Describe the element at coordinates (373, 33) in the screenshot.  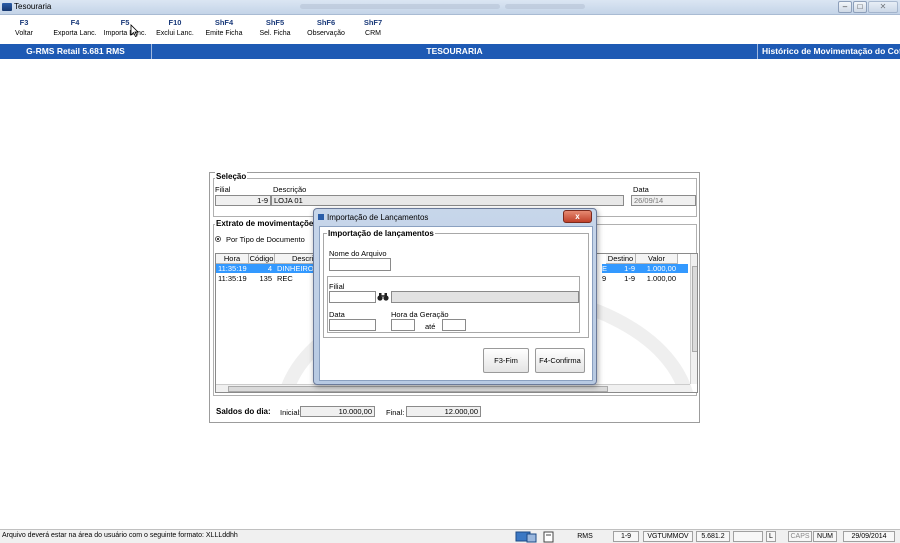
I see `fkey-label: CRM` at that location.